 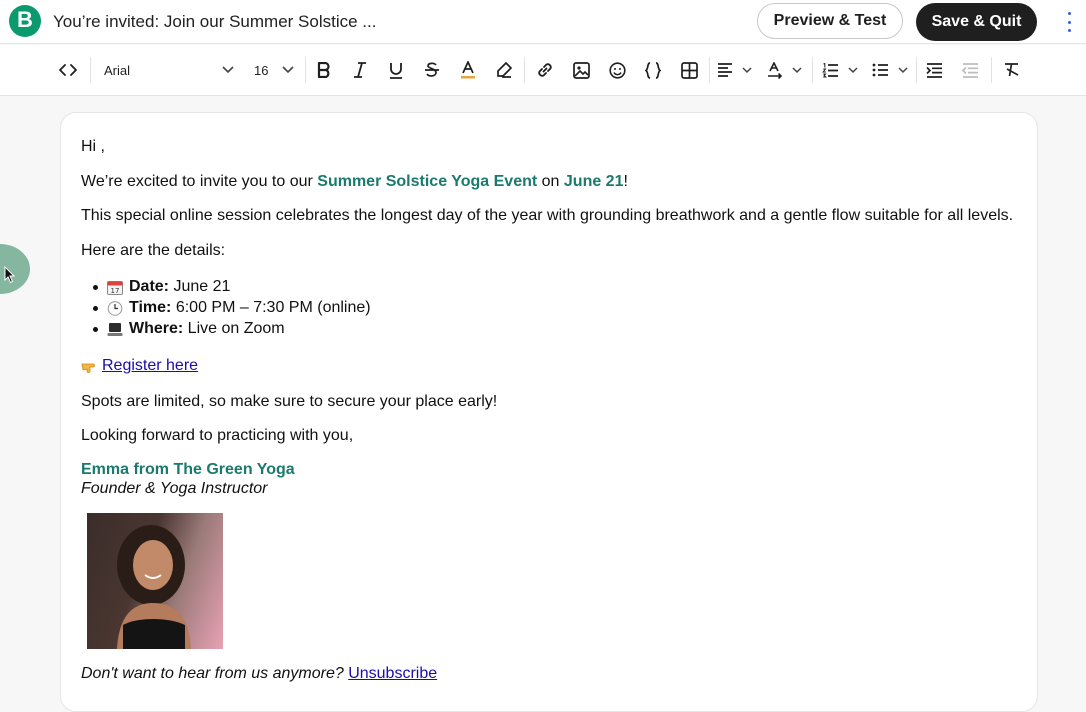 I want to click on font-family-value: Arial, so click(x=117, y=70).